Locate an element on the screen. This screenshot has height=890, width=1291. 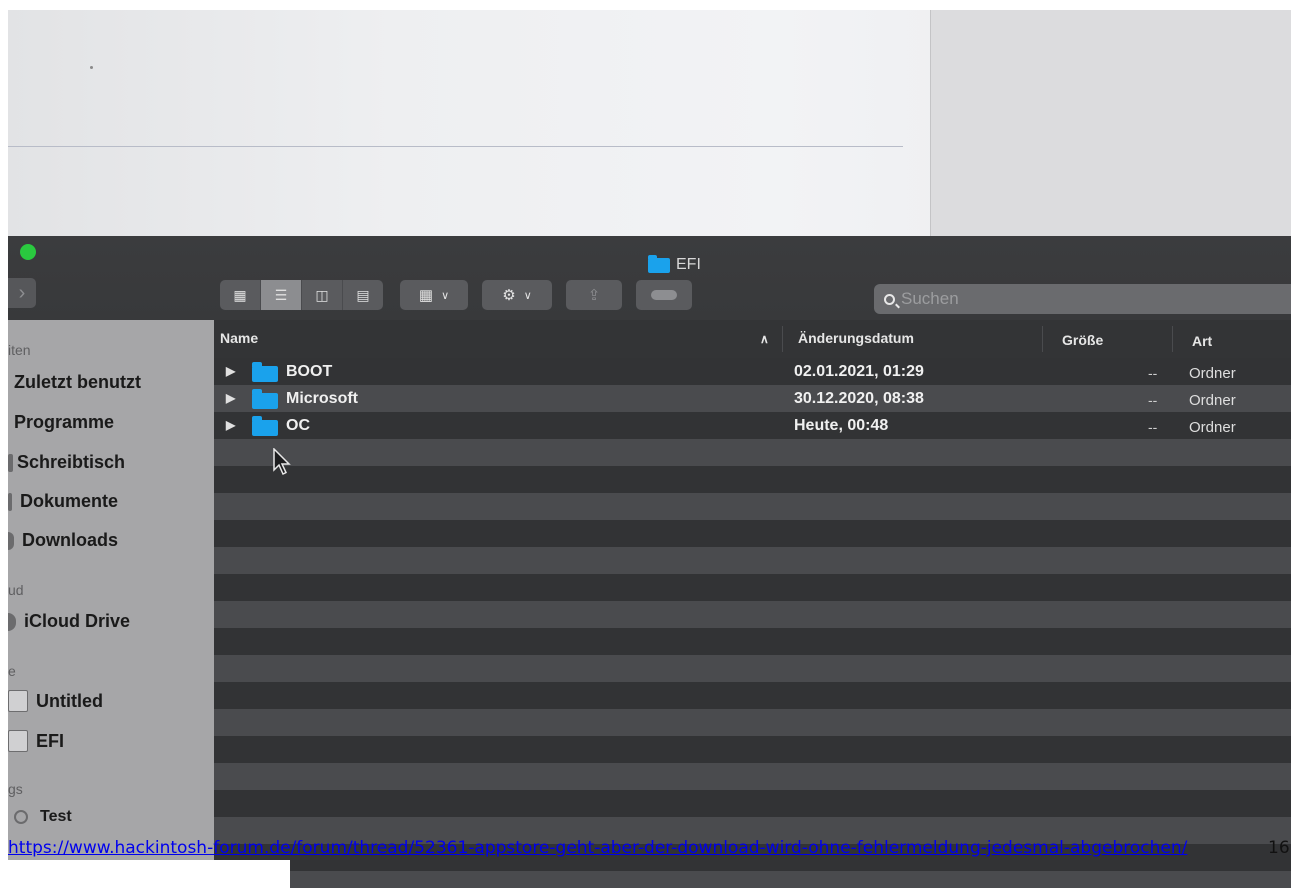
sidebar-item-downloads: Downloads is located at coordinates (63, 540).